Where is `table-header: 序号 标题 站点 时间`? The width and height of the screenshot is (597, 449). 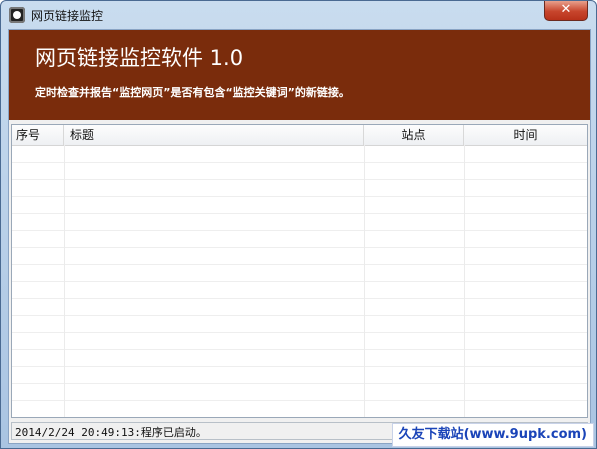
table-header: 序号 标题 站点 时间 is located at coordinates (299, 135).